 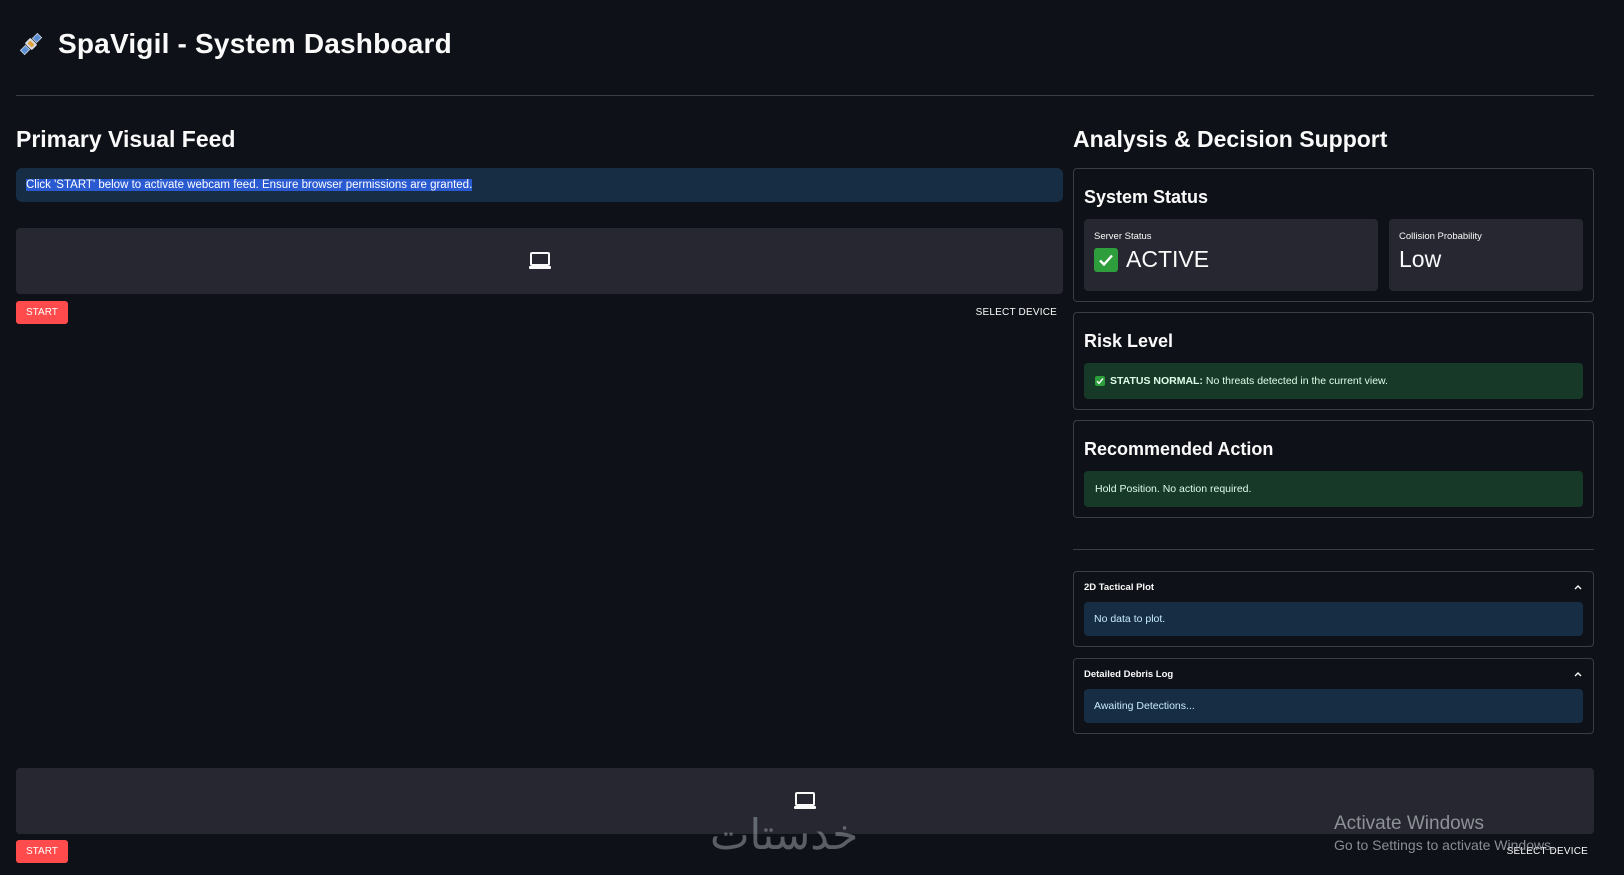 I want to click on risk-level-heading: Risk Level, so click(x=1129, y=341).